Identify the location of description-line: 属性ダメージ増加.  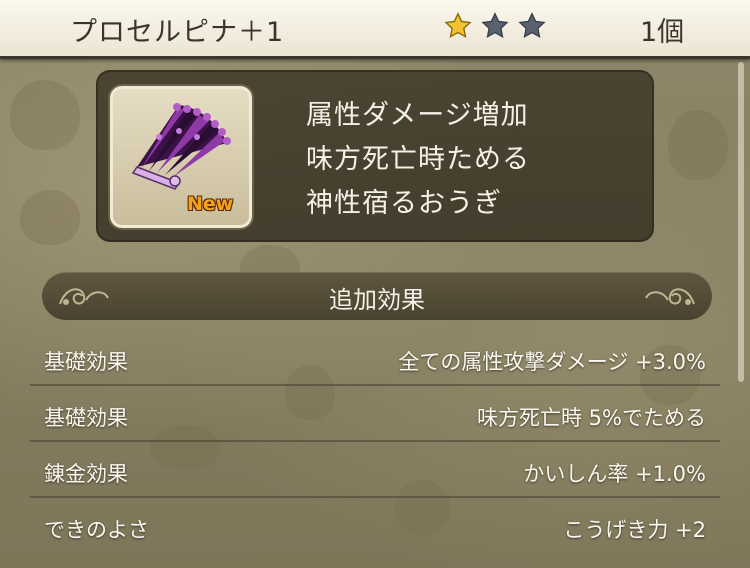
(417, 115).